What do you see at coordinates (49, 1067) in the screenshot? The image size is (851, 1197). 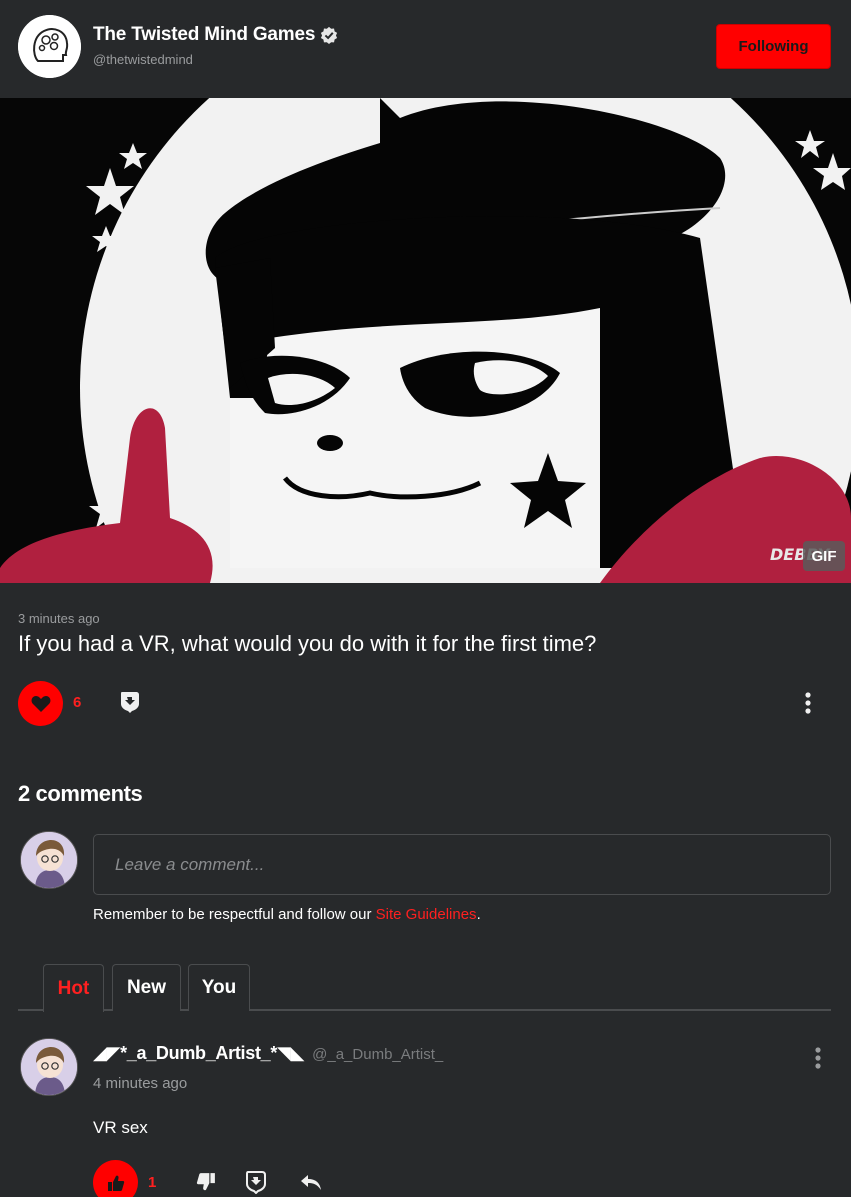 I see `comment-author-avatar` at bounding box center [49, 1067].